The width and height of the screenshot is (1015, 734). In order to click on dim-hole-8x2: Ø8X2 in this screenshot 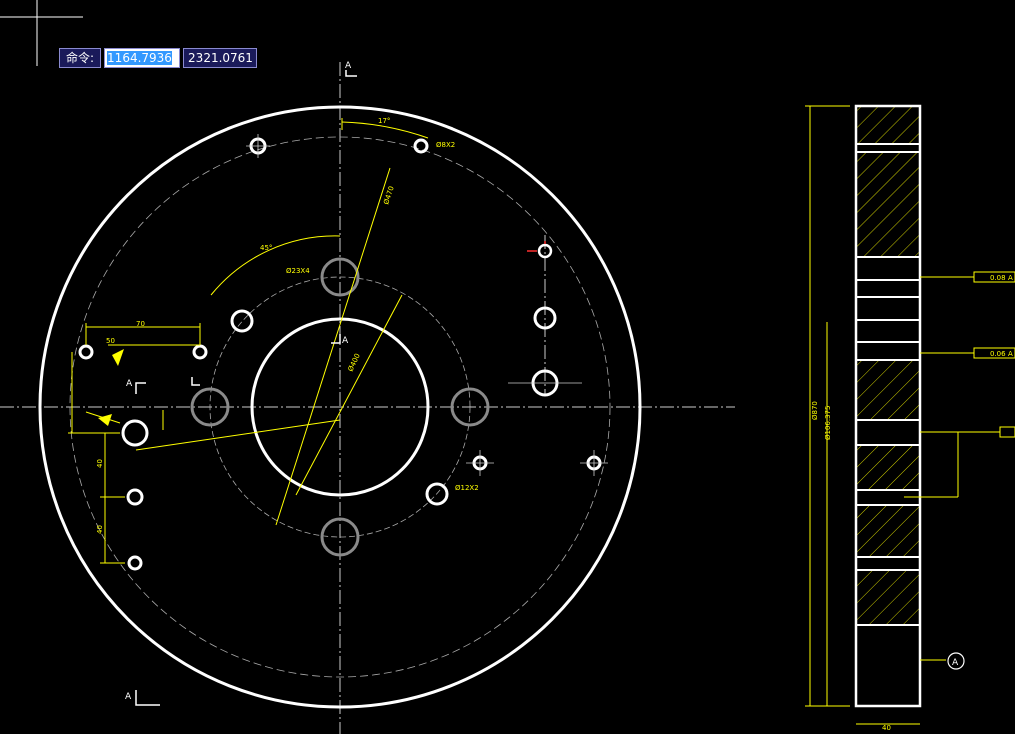, I will do `click(445, 145)`.